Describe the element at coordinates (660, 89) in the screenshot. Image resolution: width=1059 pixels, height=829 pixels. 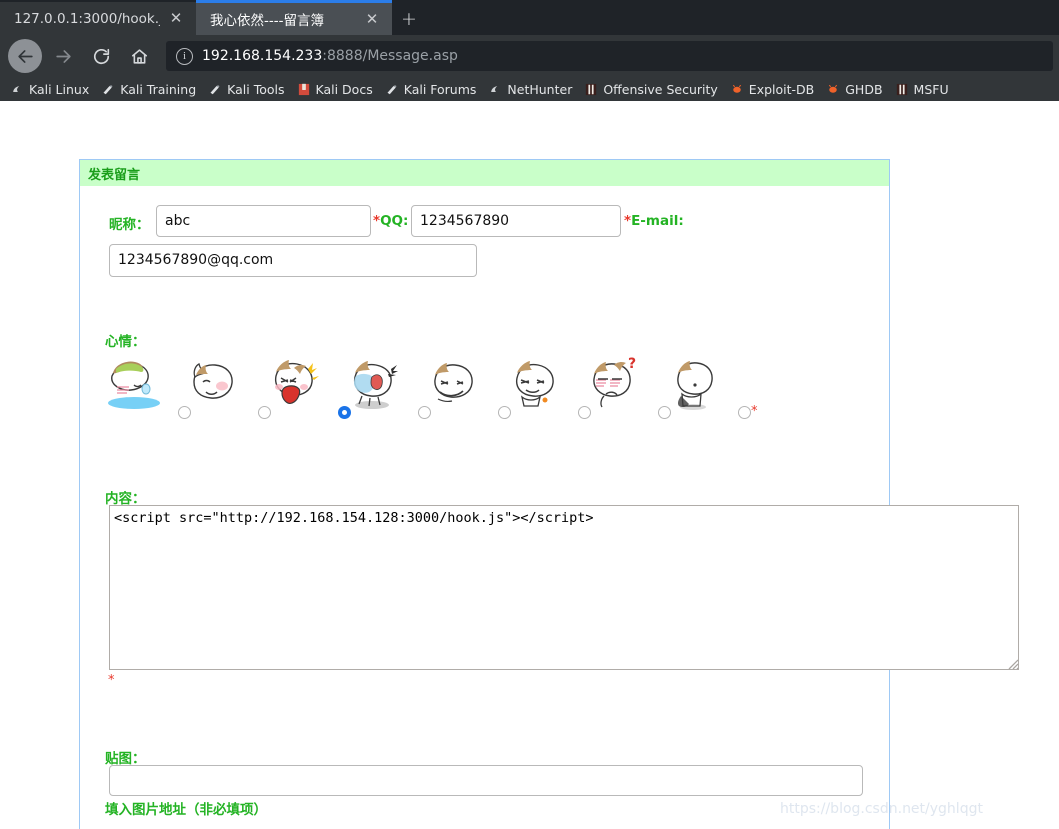
I see `bookmark-label: Offensive Security` at that location.